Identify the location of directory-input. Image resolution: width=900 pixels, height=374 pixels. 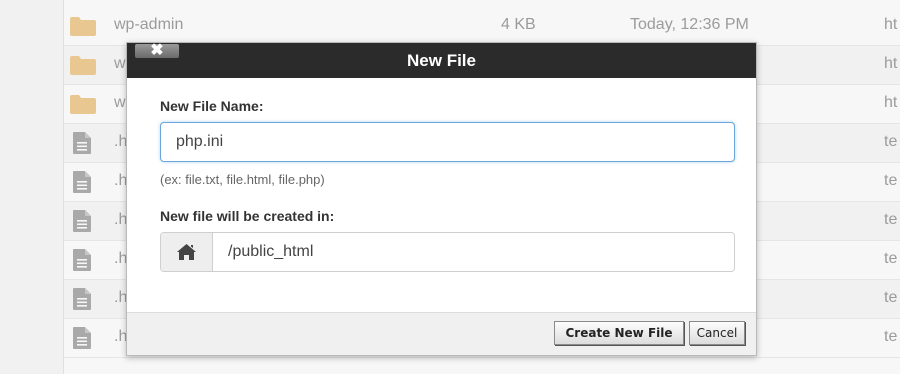
(473, 252).